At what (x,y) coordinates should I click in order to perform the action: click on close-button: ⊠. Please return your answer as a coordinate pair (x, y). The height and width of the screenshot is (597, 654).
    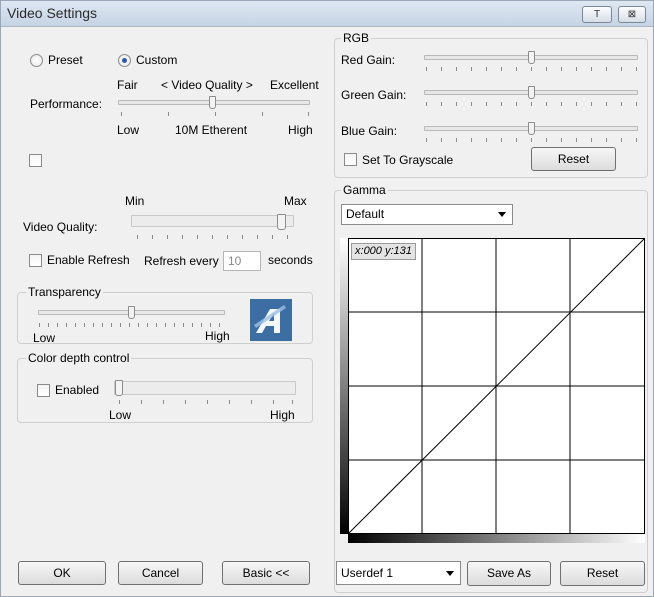
    Looking at the image, I should click on (632, 14).